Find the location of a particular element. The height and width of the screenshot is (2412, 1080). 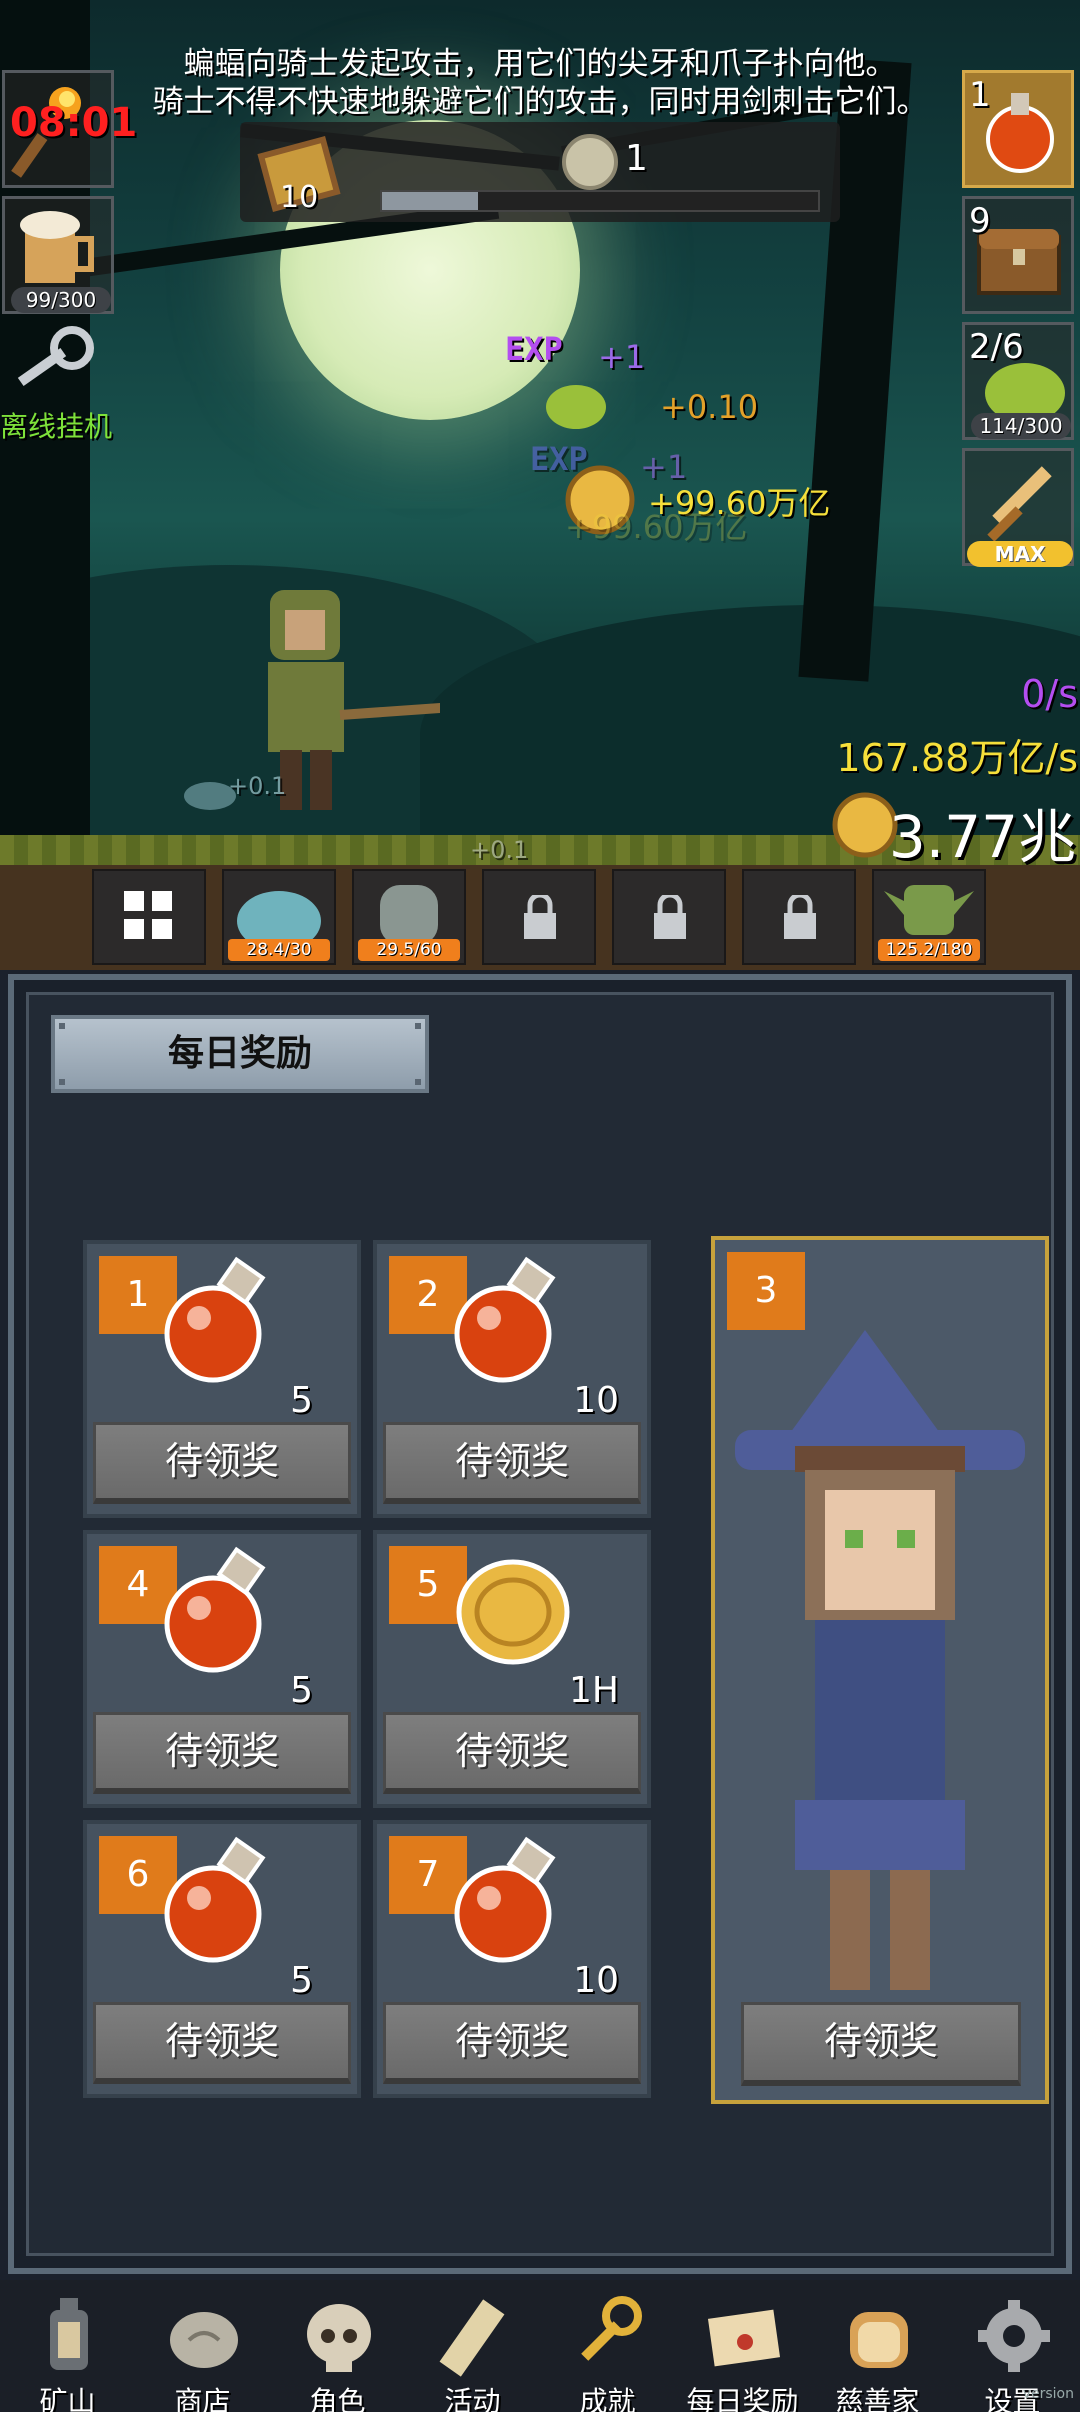

reward-card-day-4: 4 5 待领奖 is located at coordinates (222, 1669).